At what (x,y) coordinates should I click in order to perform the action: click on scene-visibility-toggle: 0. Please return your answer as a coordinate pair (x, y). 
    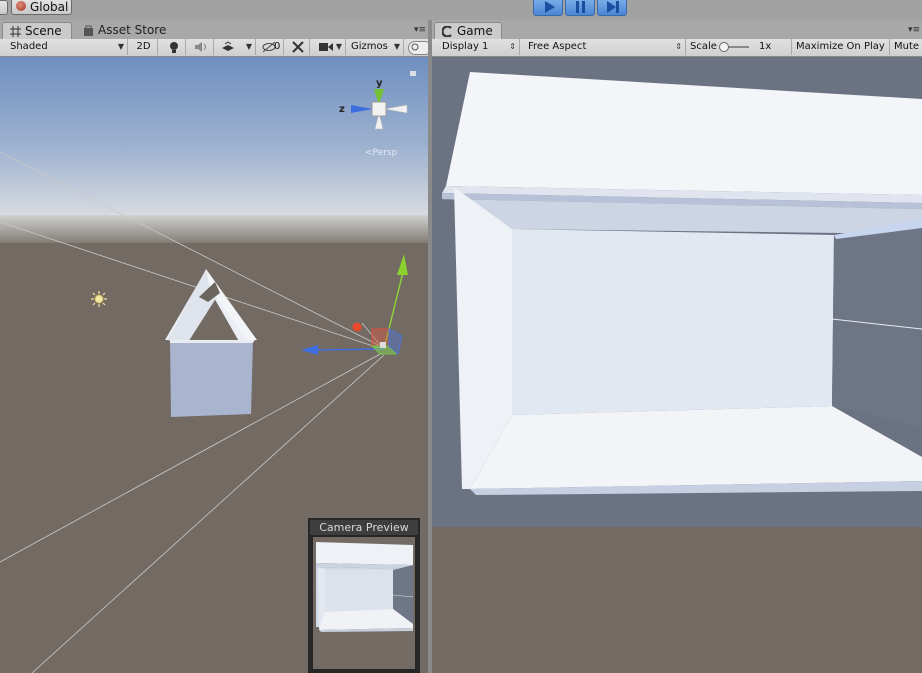
    Looking at the image, I should click on (271, 47).